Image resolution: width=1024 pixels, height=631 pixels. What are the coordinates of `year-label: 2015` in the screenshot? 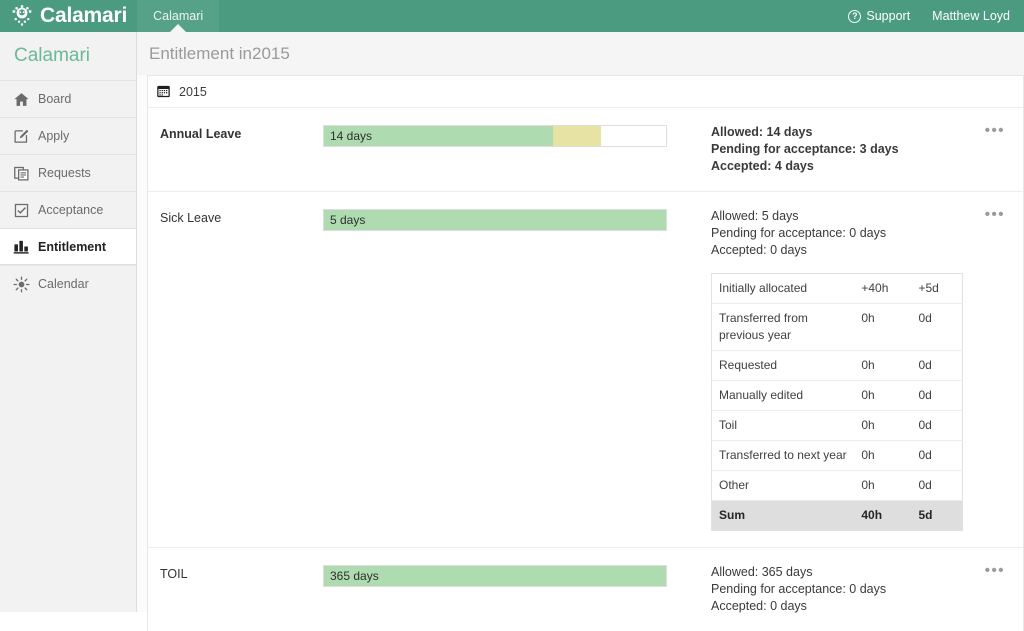 It's located at (193, 91).